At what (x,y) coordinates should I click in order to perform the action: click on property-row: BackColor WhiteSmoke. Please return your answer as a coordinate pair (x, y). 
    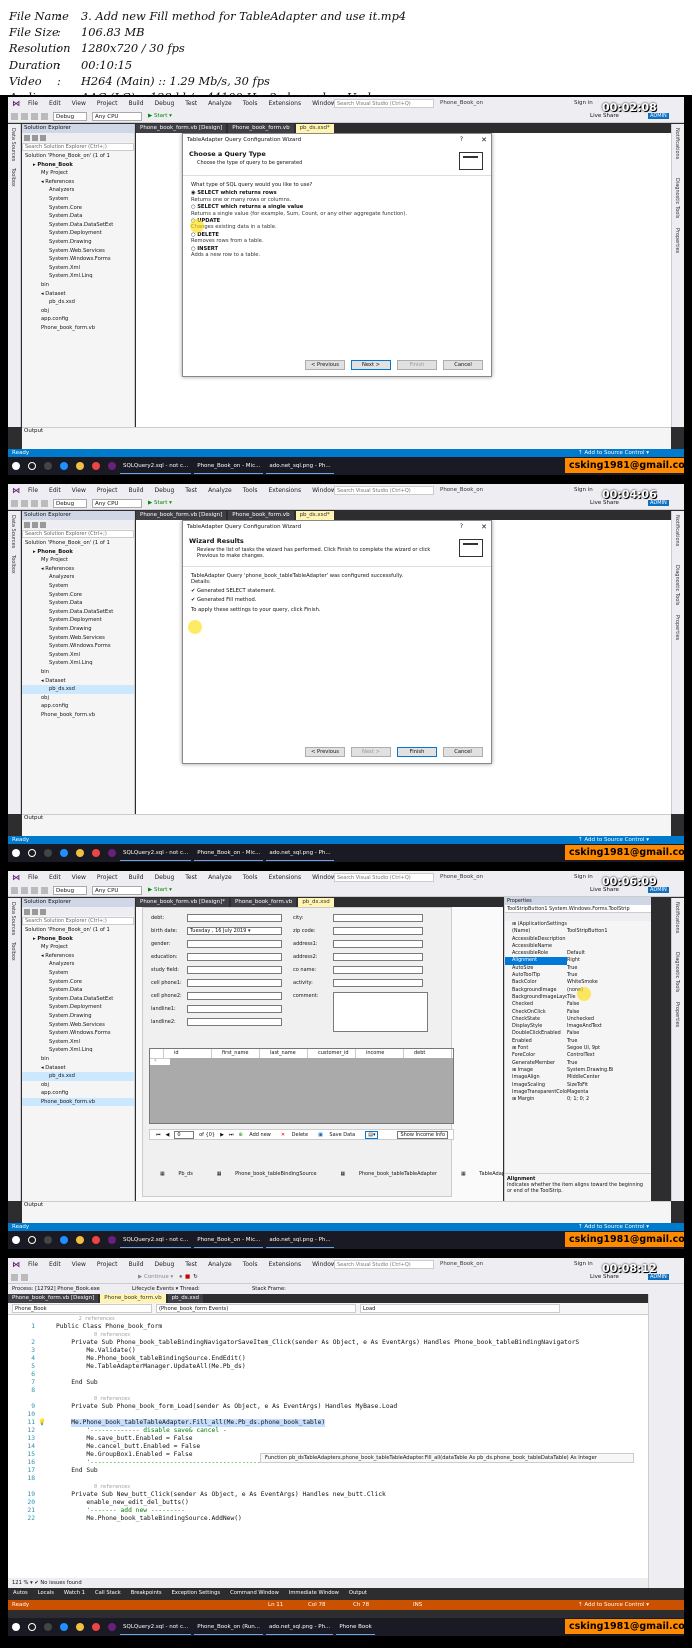
    Looking at the image, I should click on (578, 982).